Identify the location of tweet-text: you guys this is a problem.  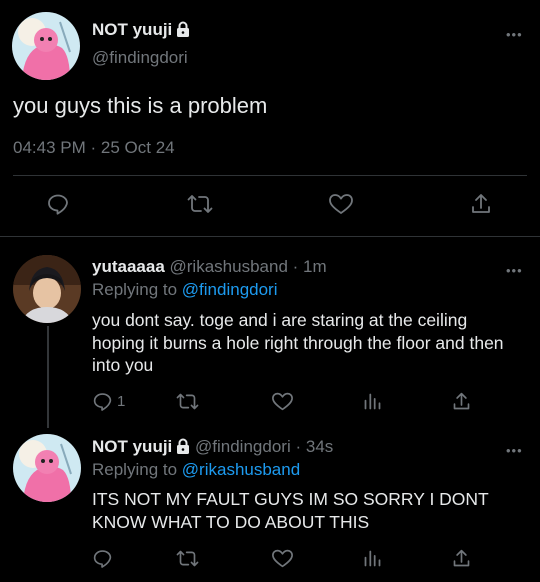
(140, 105).